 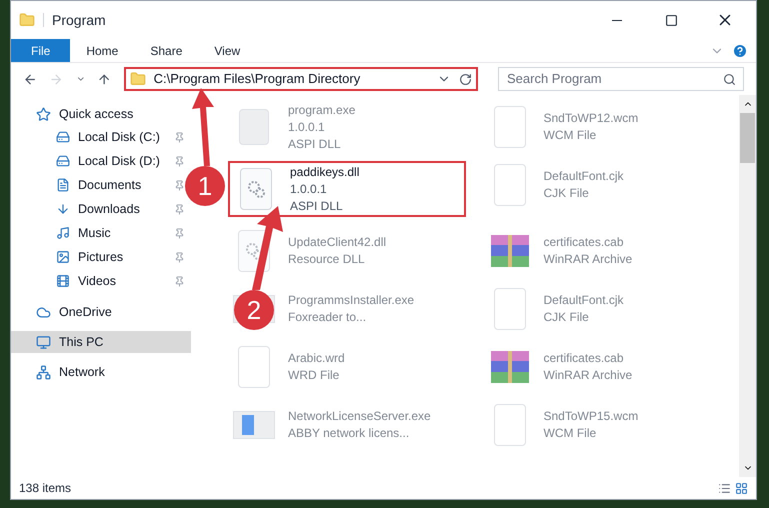 What do you see at coordinates (316, 358) in the screenshot?
I see `file-name: Arabic.wrd` at bounding box center [316, 358].